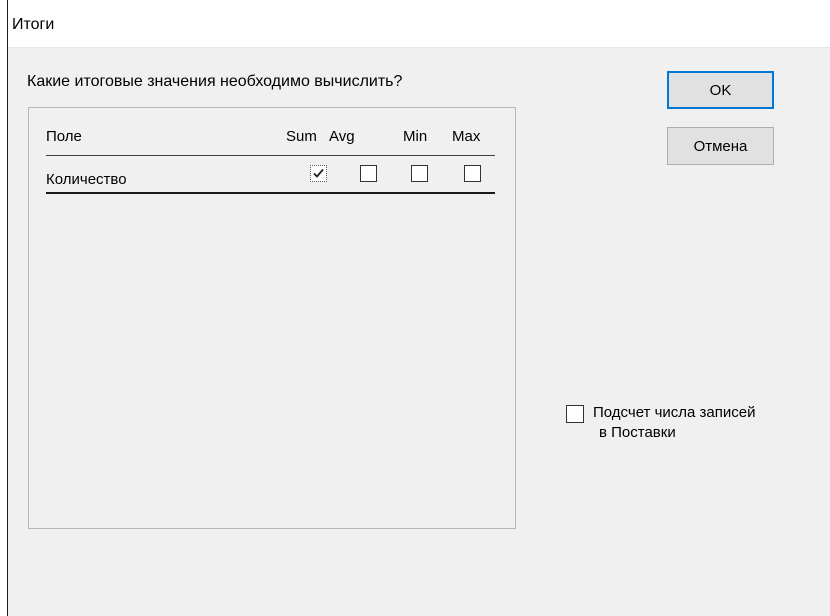 The height and width of the screenshot is (616, 830). Describe the element at coordinates (270, 193) in the screenshot. I see `row-divider` at that location.